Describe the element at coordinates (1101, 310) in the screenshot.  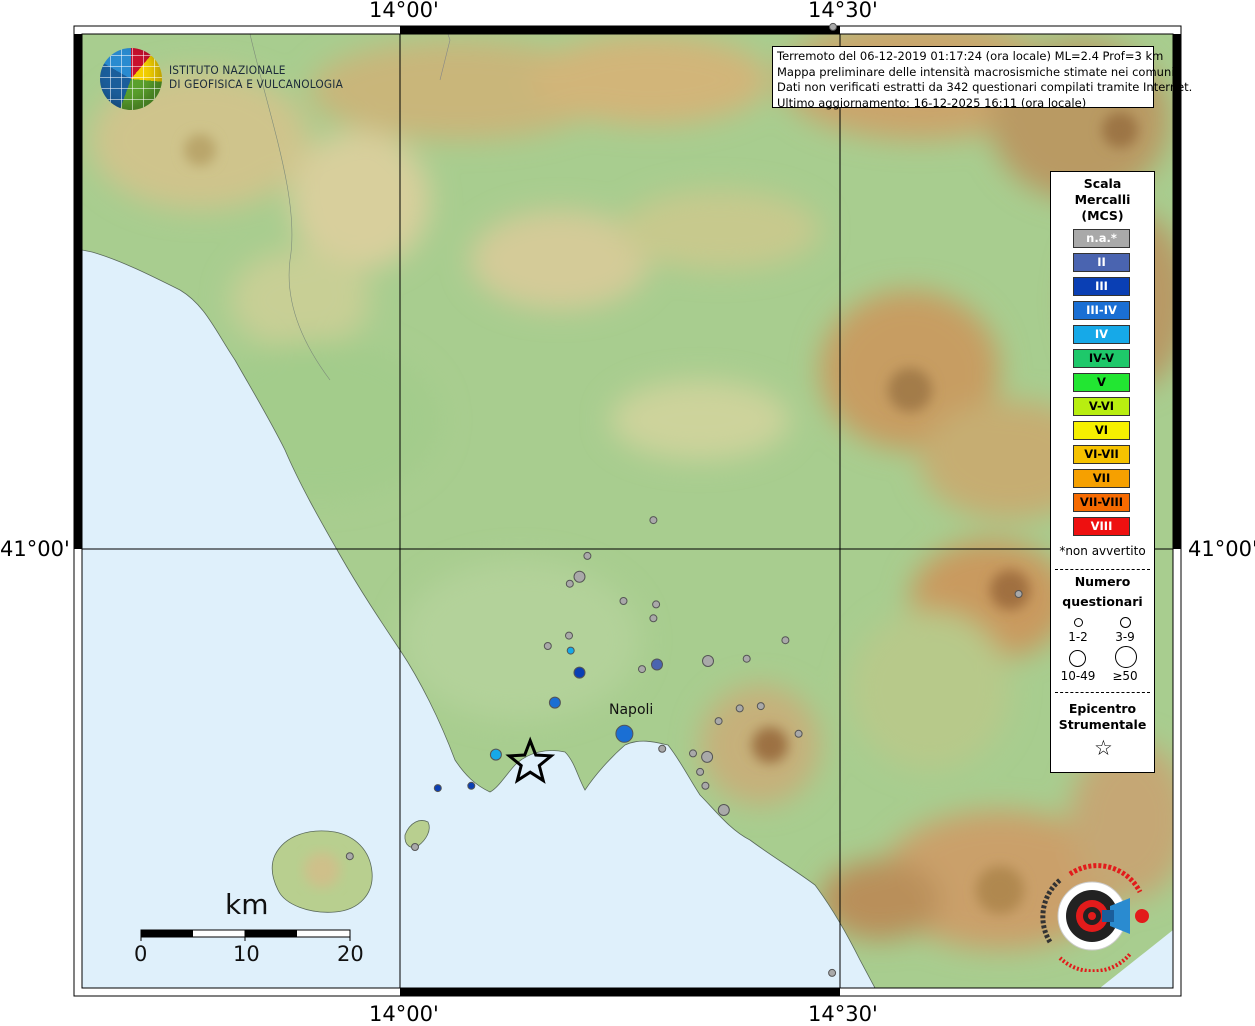
I see `legend-swatch-iii-iv: III-IV` at that location.